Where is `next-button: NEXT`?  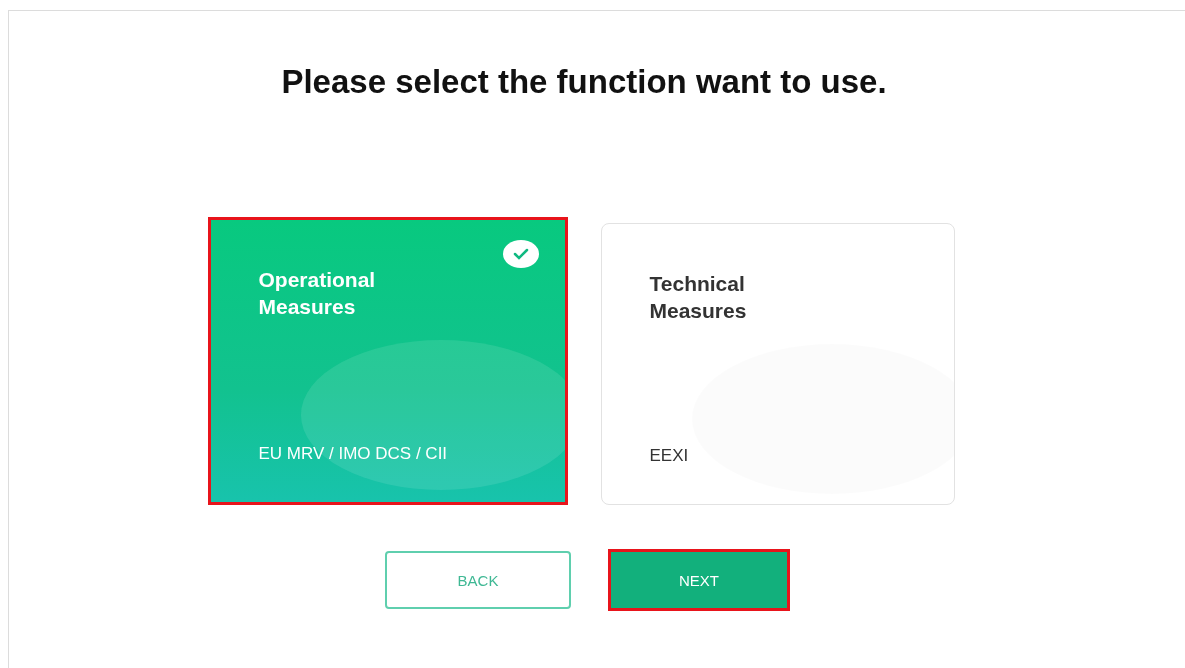 next-button: NEXT is located at coordinates (699, 580).